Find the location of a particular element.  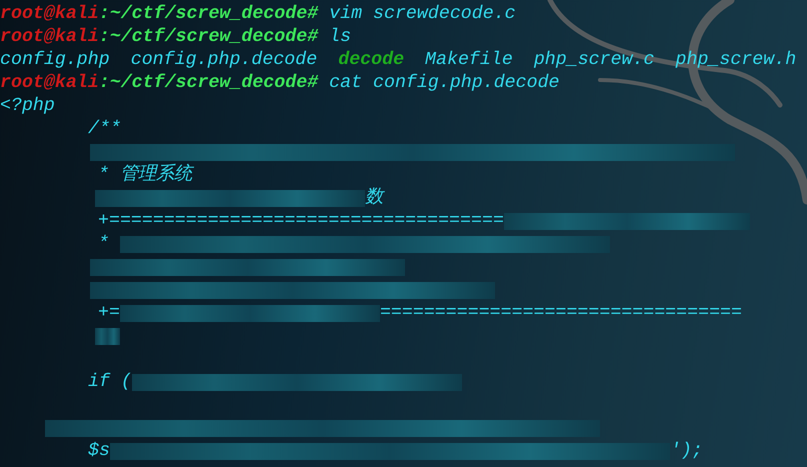

file-name: config.php is located at coordinates (55, 60).